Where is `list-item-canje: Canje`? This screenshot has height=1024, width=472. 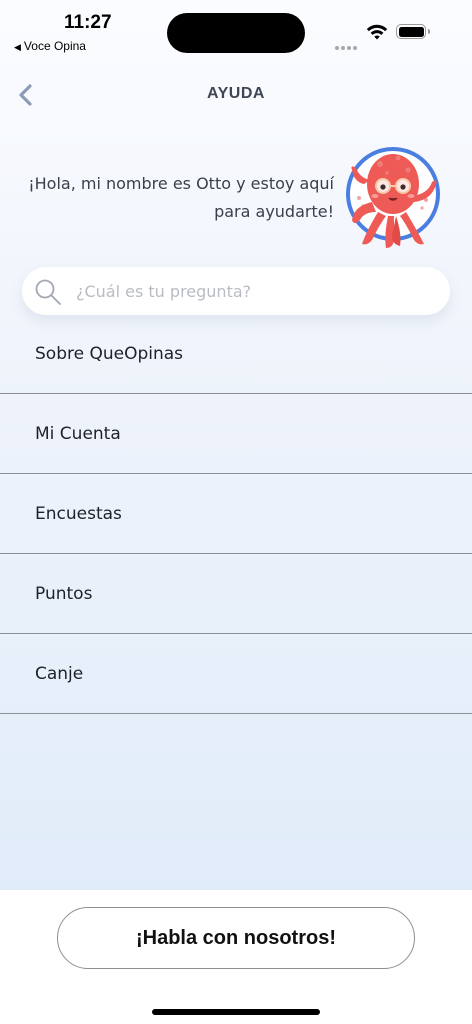
list-item-canje: Canje is located at coordinates (236, 674).